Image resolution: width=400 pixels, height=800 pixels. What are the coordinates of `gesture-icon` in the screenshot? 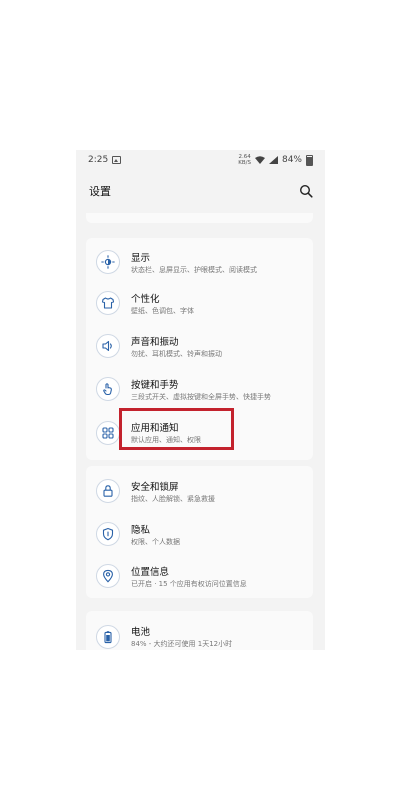 It's located at (107, 389).